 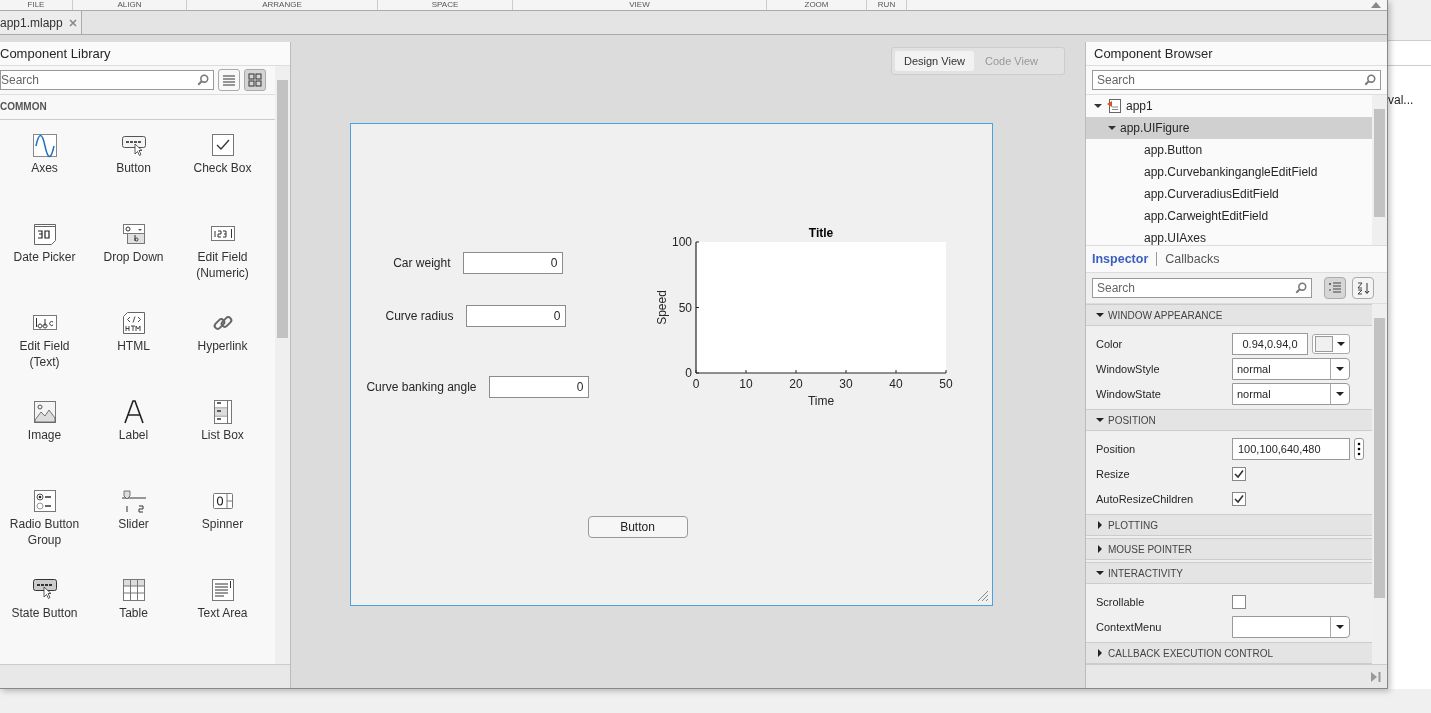 What do you see at coordinates (1192, 259) in the screenshot?
I see `inspector-tab: Callbacks` at bounding box center [1192, 259].